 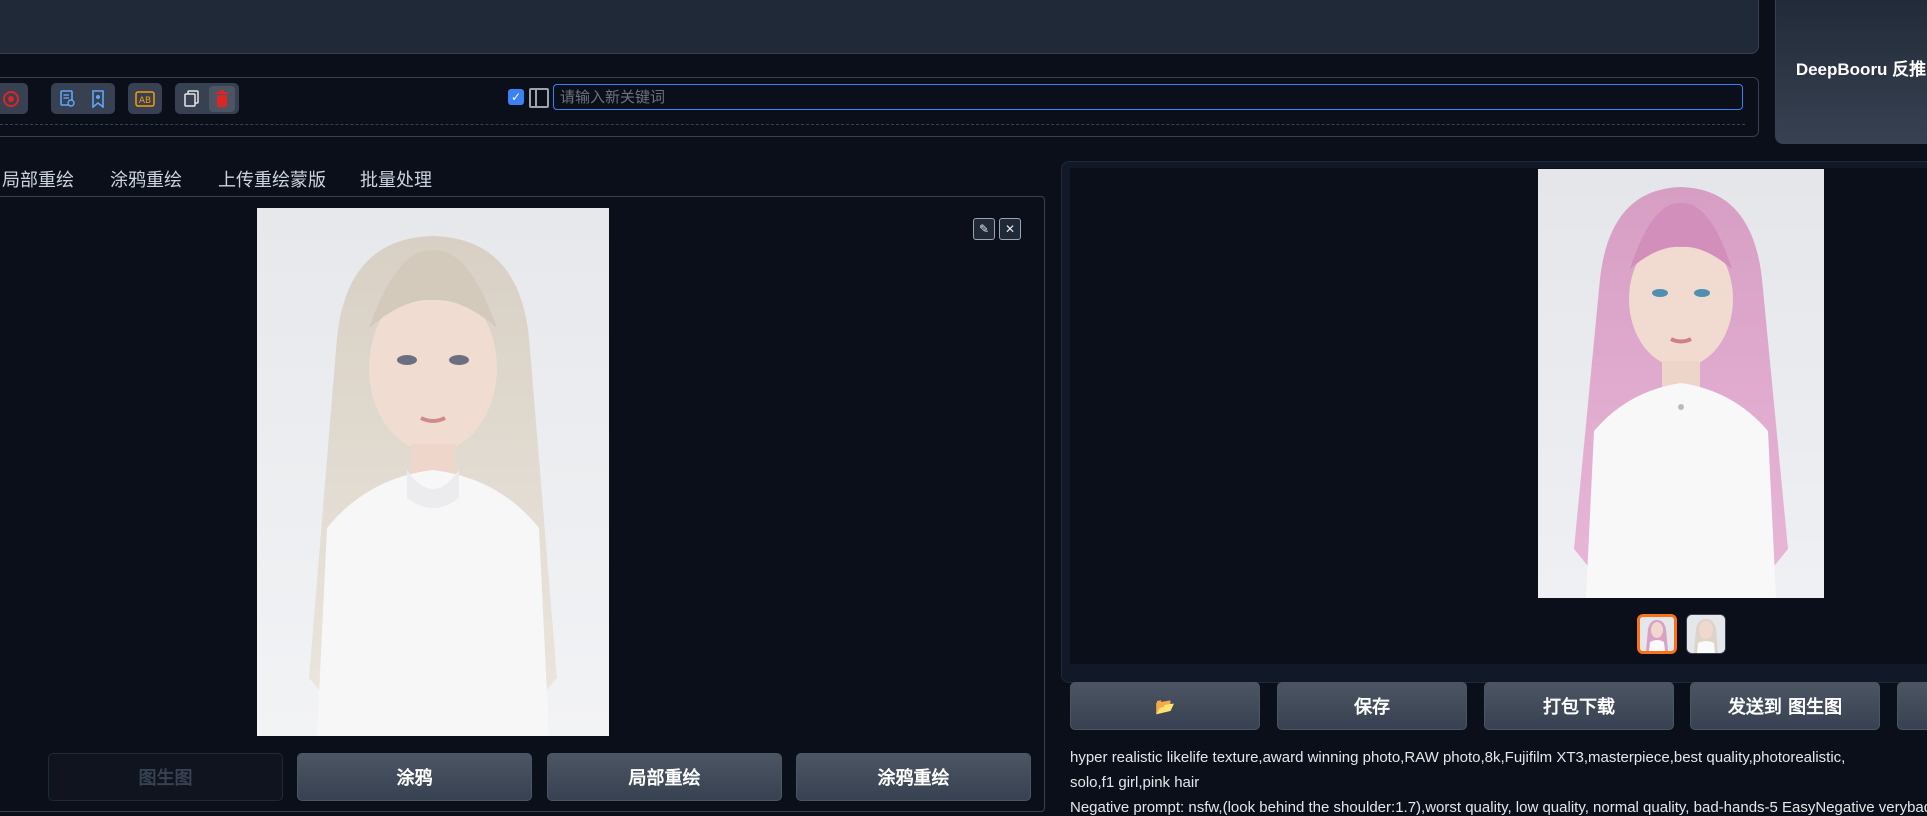 What do you see at coordinates (872, 124) in the screenshot?
I see `toolbar-divider` at bounding box center [872, 124].